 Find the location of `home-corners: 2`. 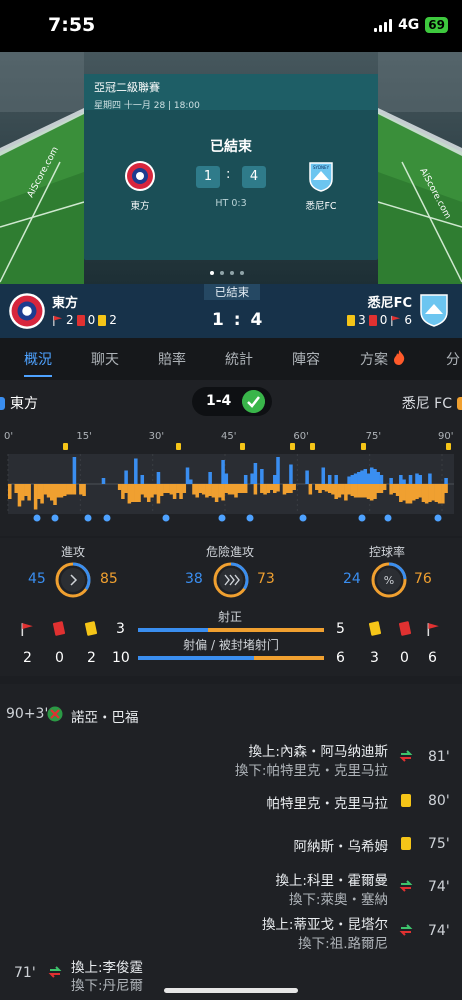

home-corners: 2 is located at coordinates (70, 320).